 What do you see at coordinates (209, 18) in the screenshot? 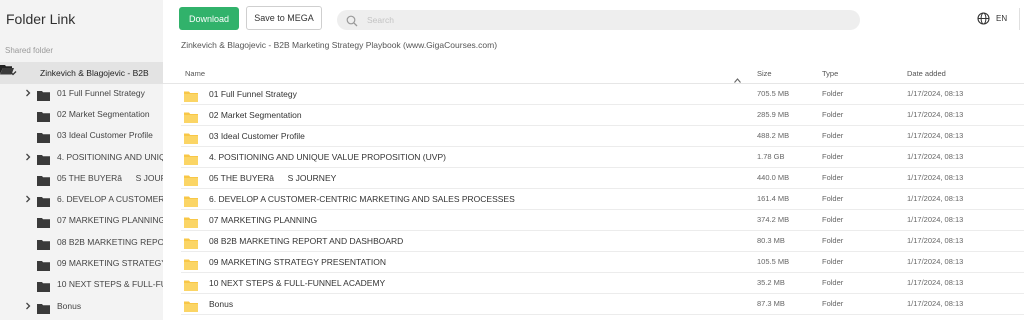
I see `download-button: Download` at bounding box center [209, 18].